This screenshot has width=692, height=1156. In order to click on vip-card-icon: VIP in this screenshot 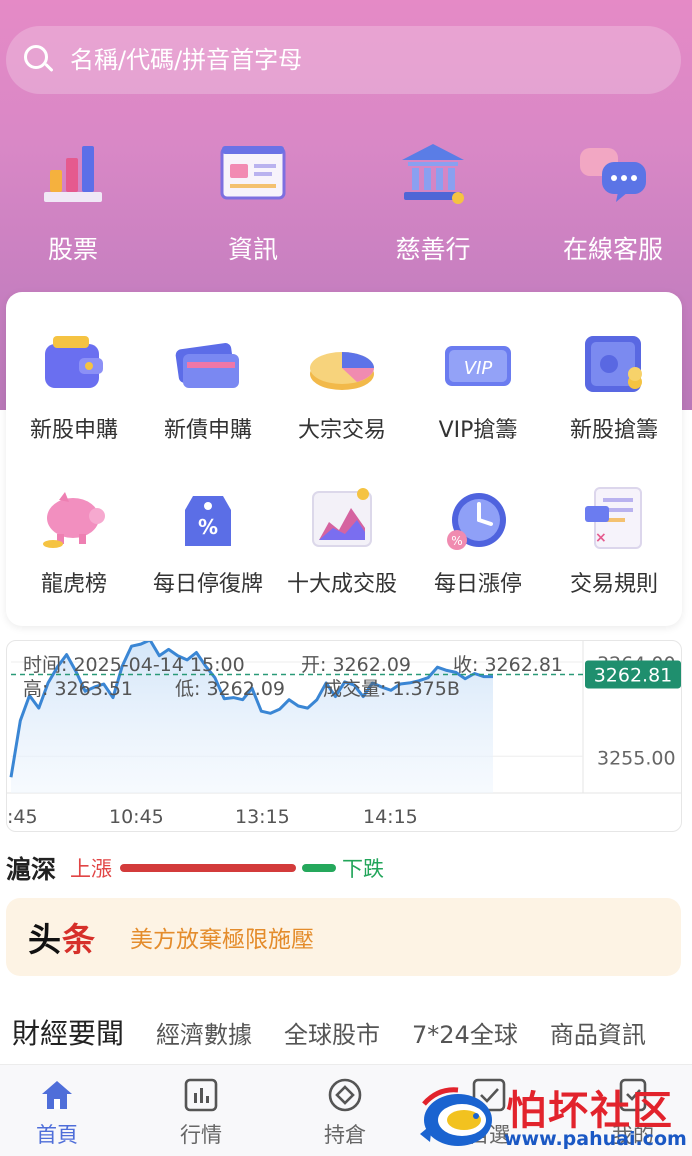, I will do `click(478, 365)`.